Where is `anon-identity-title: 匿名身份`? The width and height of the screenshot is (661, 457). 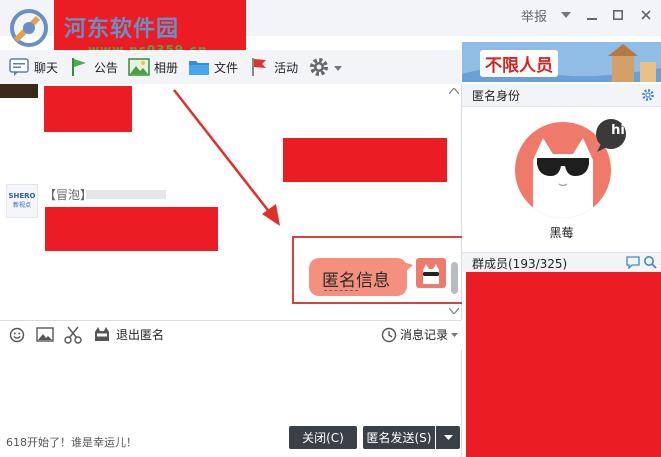 anon-identity-title: 匿名身份 is located at coordinates (496, 96).